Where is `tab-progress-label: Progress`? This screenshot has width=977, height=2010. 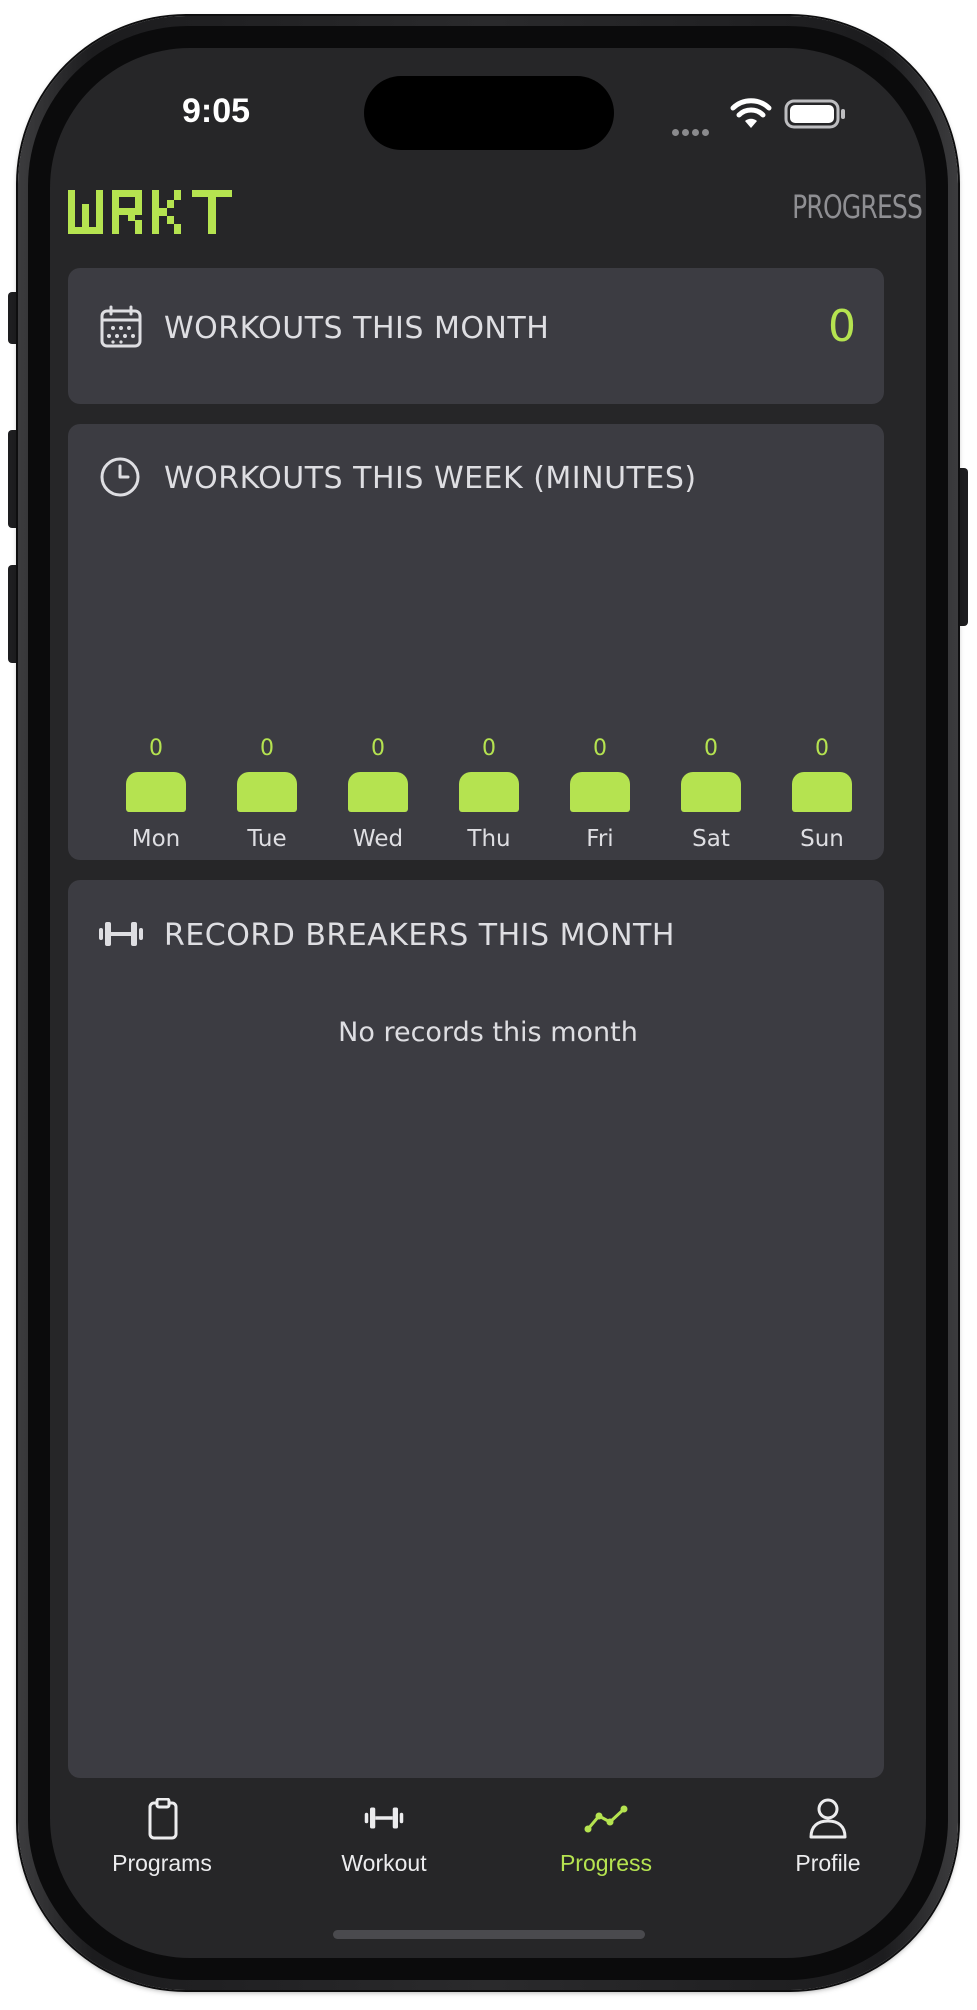 tab-progress-label: Progress is located at coordinates (606, 1863).